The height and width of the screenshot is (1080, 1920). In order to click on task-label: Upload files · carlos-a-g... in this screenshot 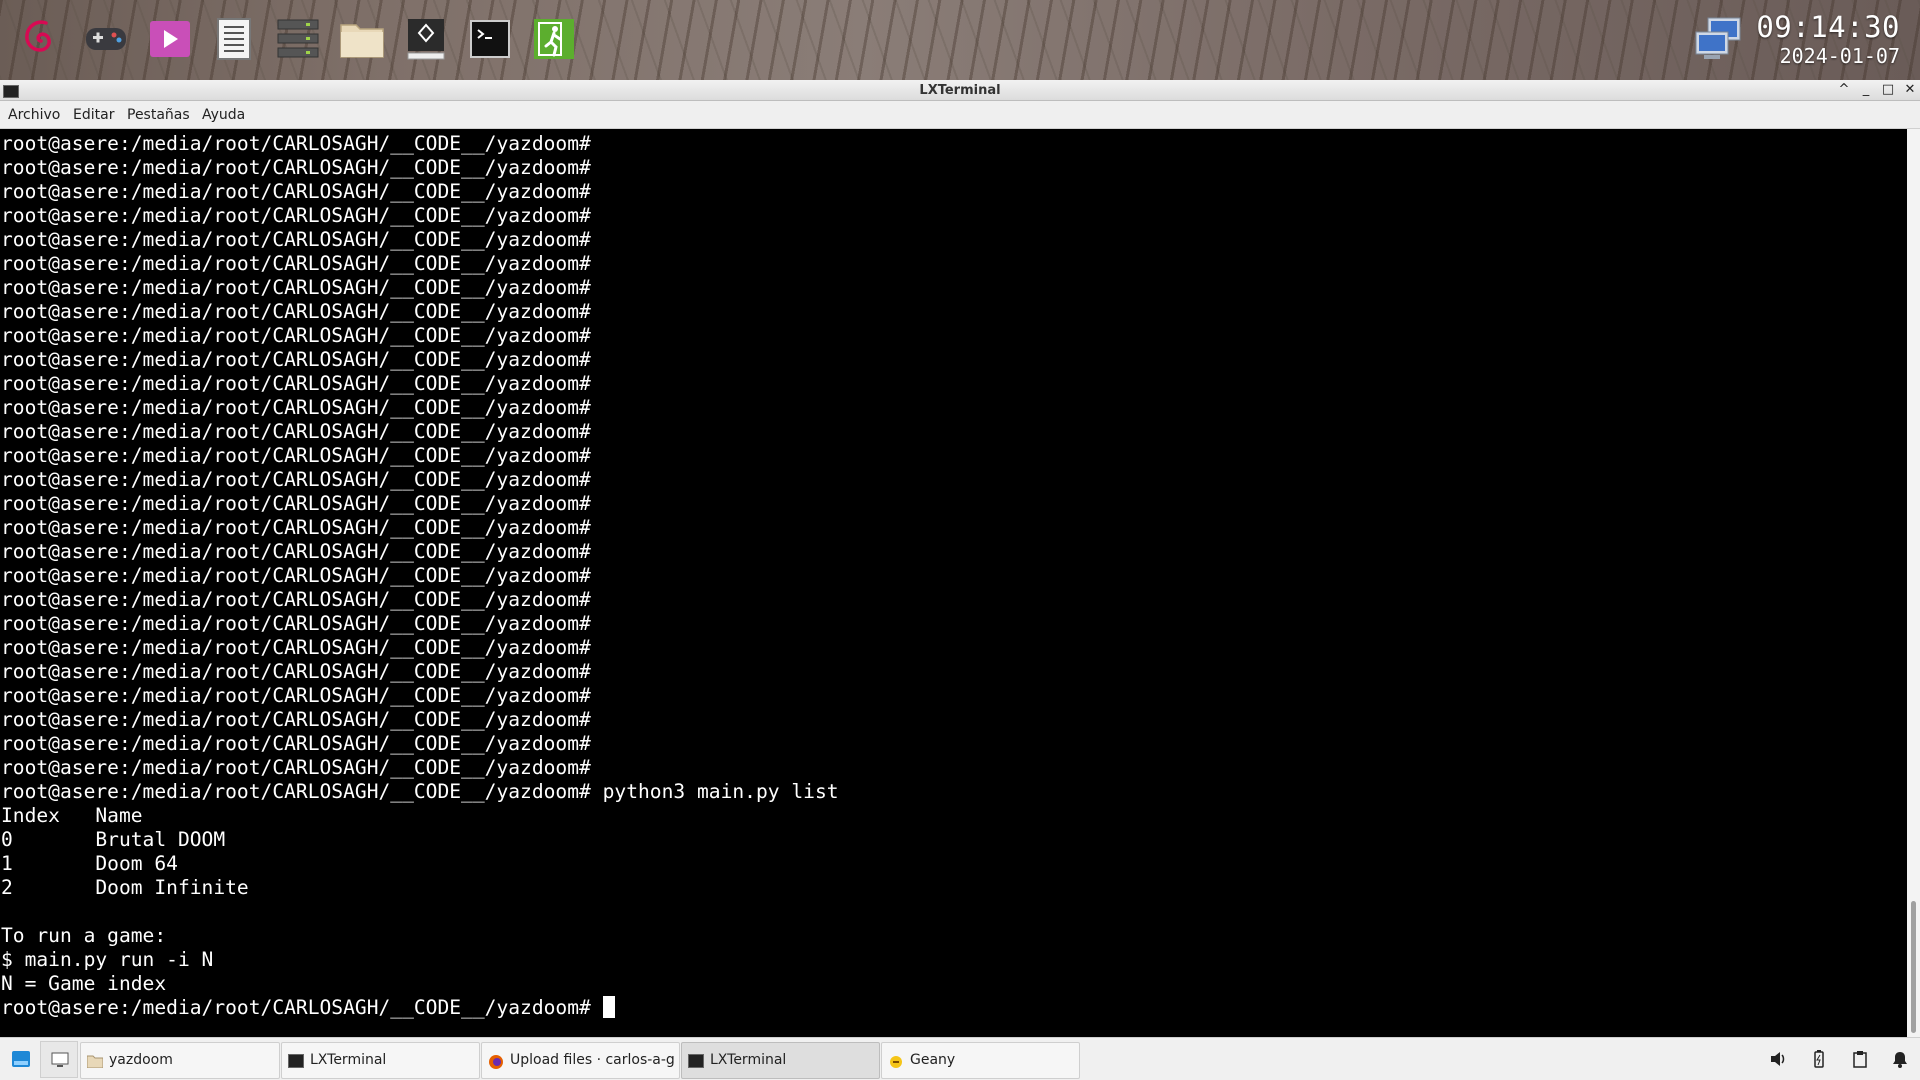, I will do `click(593, 1060)`.